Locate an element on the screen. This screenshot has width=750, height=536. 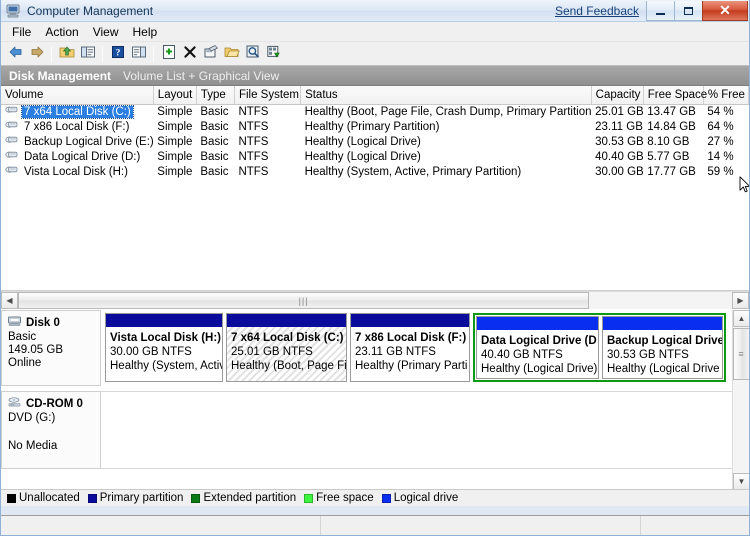
hscroll-right-arrow-icon: ▶ is located at coordinates (740, 300).